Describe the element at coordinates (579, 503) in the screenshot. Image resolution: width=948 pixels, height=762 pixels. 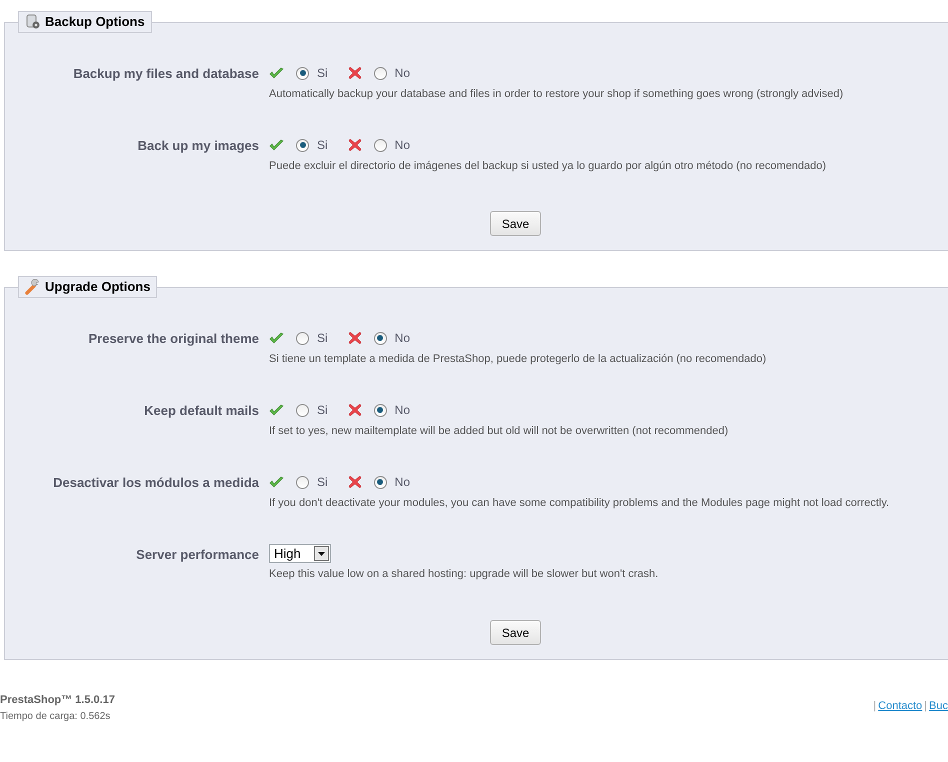
I see `field-description: If you don't deactivate your modules, you can have some compatibility problems and the Modules page might not load correctly.` at that location.